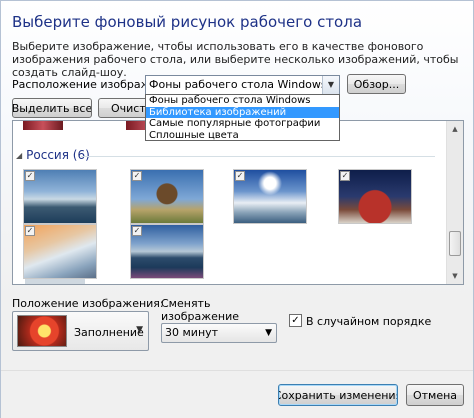 This screenshot has height=418, width=474. I want to click on group-name: Россия (6), so click(58, 155).